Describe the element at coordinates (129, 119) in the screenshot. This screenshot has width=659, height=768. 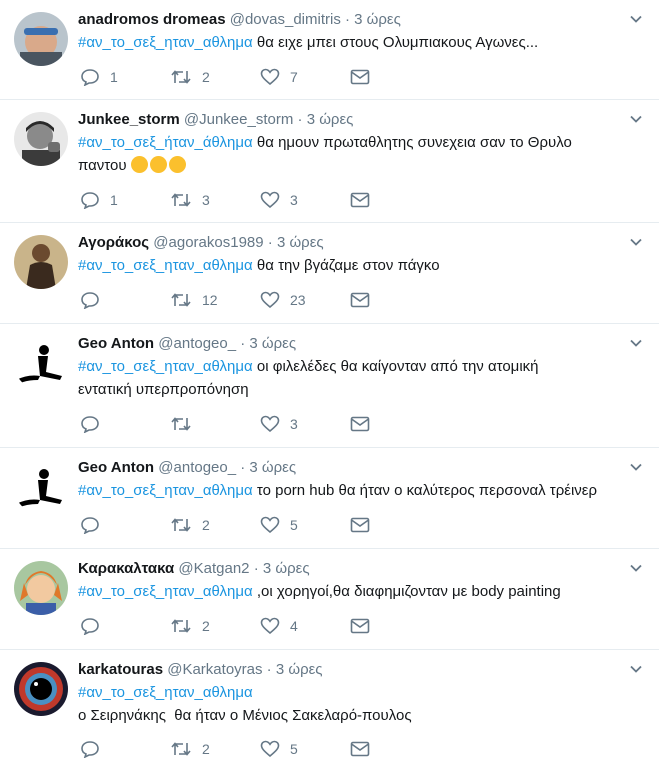
I see `author-name: Junkee_storm` at that location.